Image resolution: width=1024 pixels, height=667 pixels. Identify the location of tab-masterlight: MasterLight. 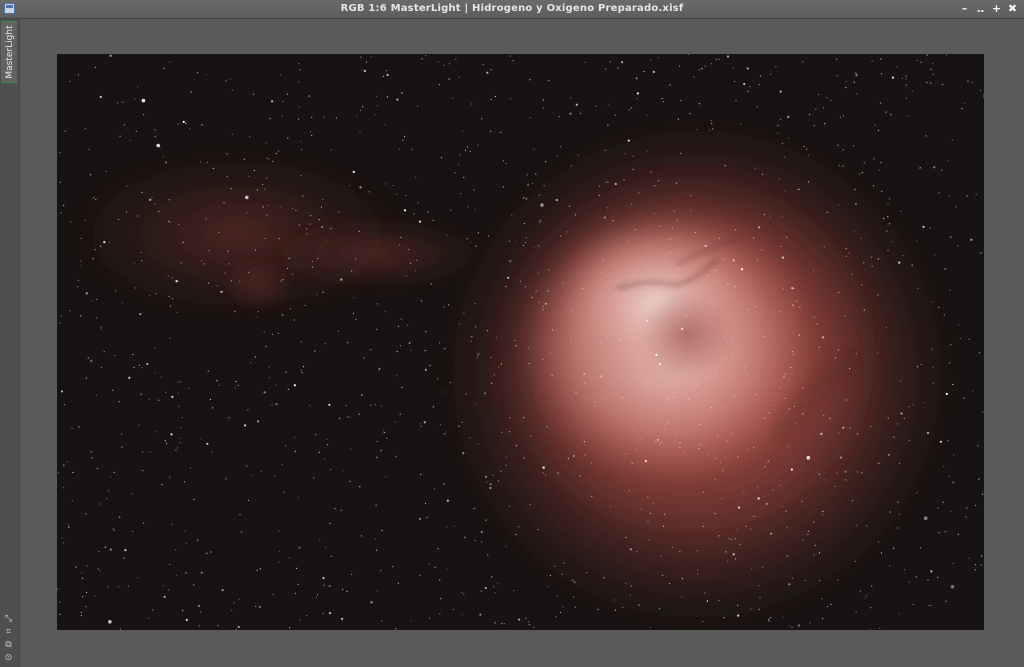
(9, 52).